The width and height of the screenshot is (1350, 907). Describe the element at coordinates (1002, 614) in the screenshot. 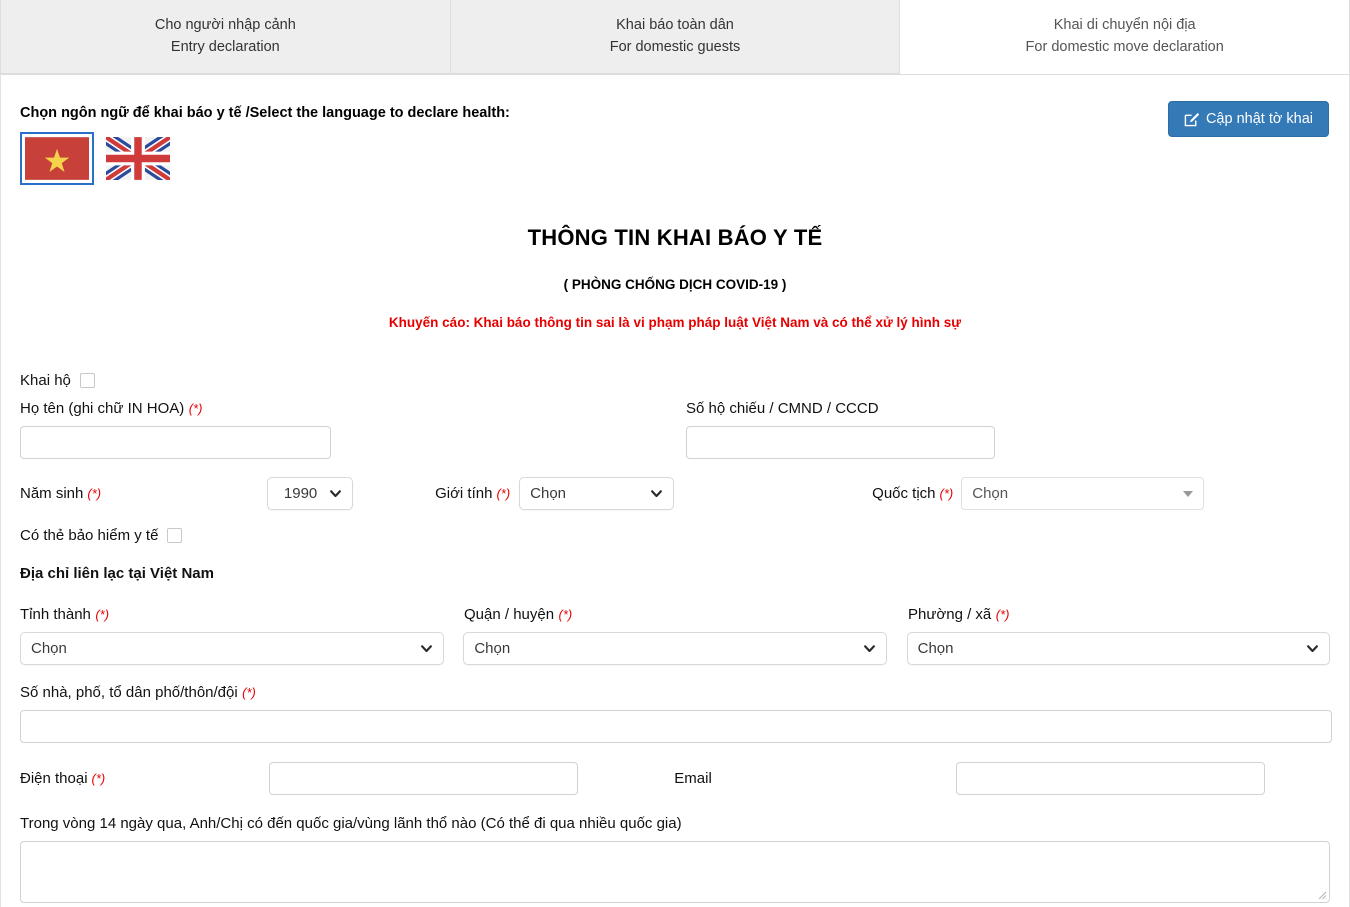

I see `ward-required-mark: (*)` at that location.